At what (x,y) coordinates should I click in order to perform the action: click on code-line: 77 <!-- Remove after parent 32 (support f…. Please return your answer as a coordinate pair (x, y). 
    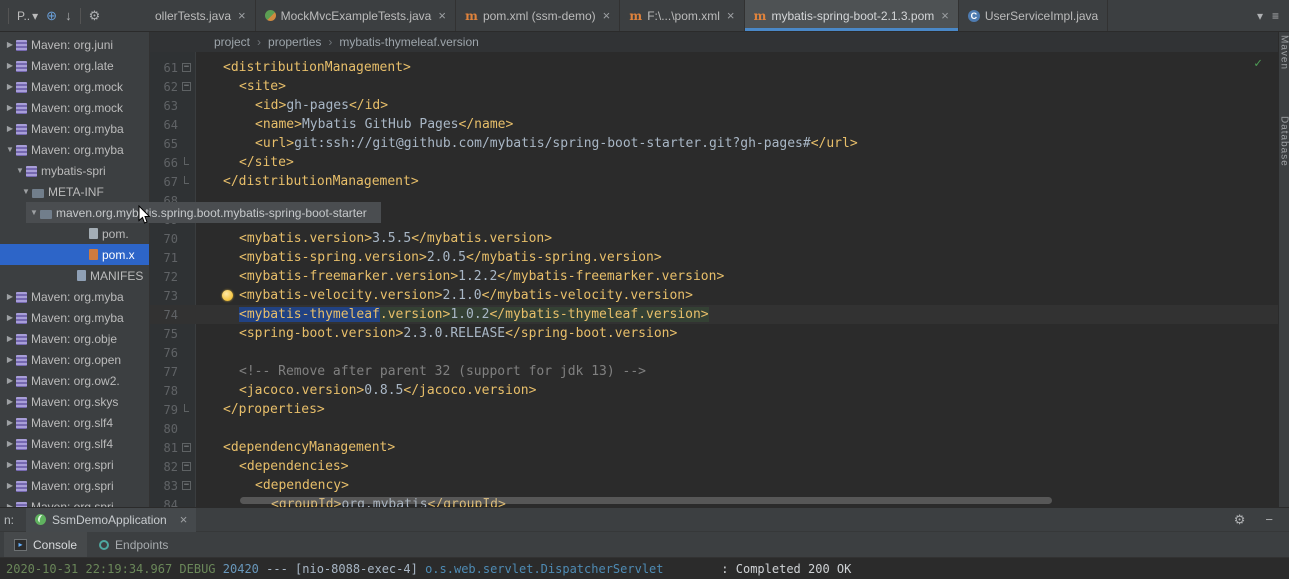
    Looking at the image, I should click on (714, 371).